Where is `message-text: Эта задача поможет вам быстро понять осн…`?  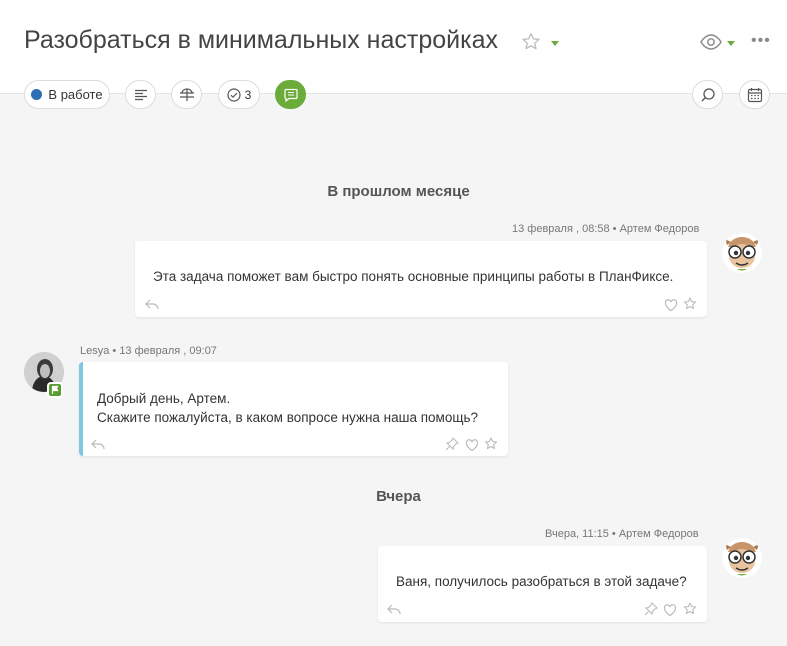 message-text: Эта задача поможет вам быстро понять осн… is located at coordinates (413, 276).